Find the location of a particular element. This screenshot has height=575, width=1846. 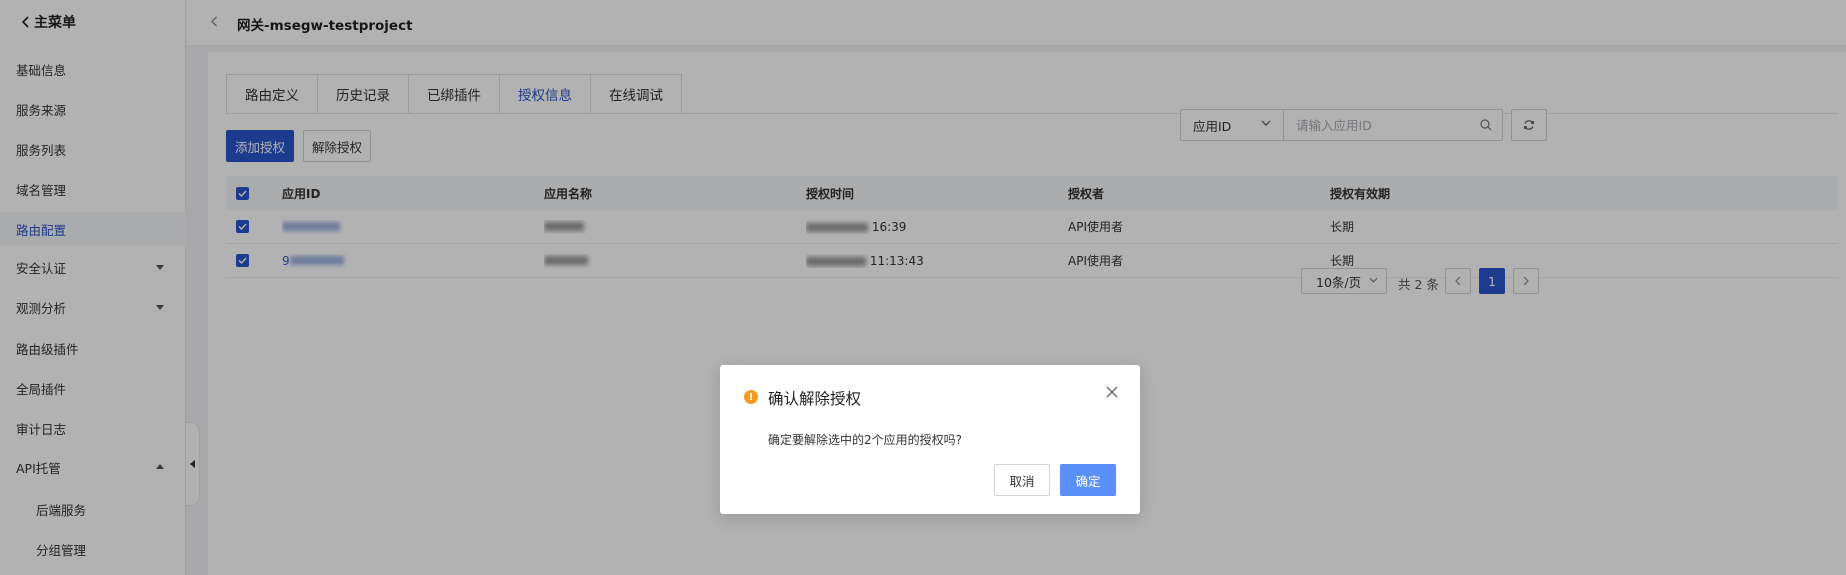

confirm-dialog: ! 确认解除授权 确定要解除选中的2个应用的授权吗? 取消 确定 is located at coordinates (930, 439).